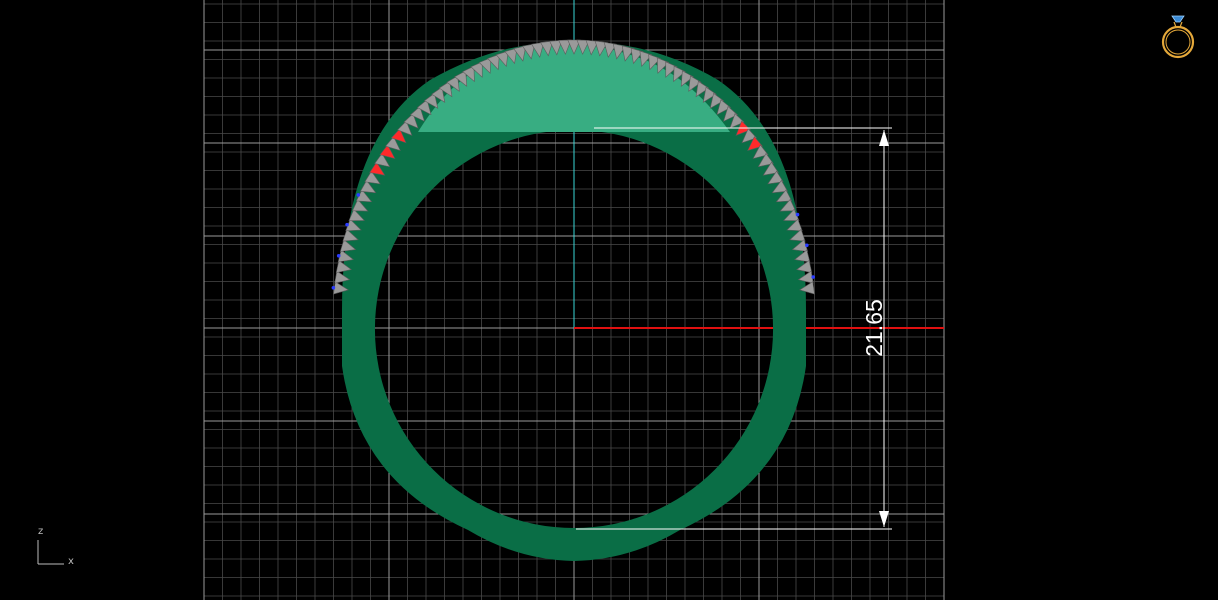 This screenshot has width=1218, height=600. Describe the element at coordinates (874, 328) in the screenshot. I see `dimension-label: 21.65` at that location.